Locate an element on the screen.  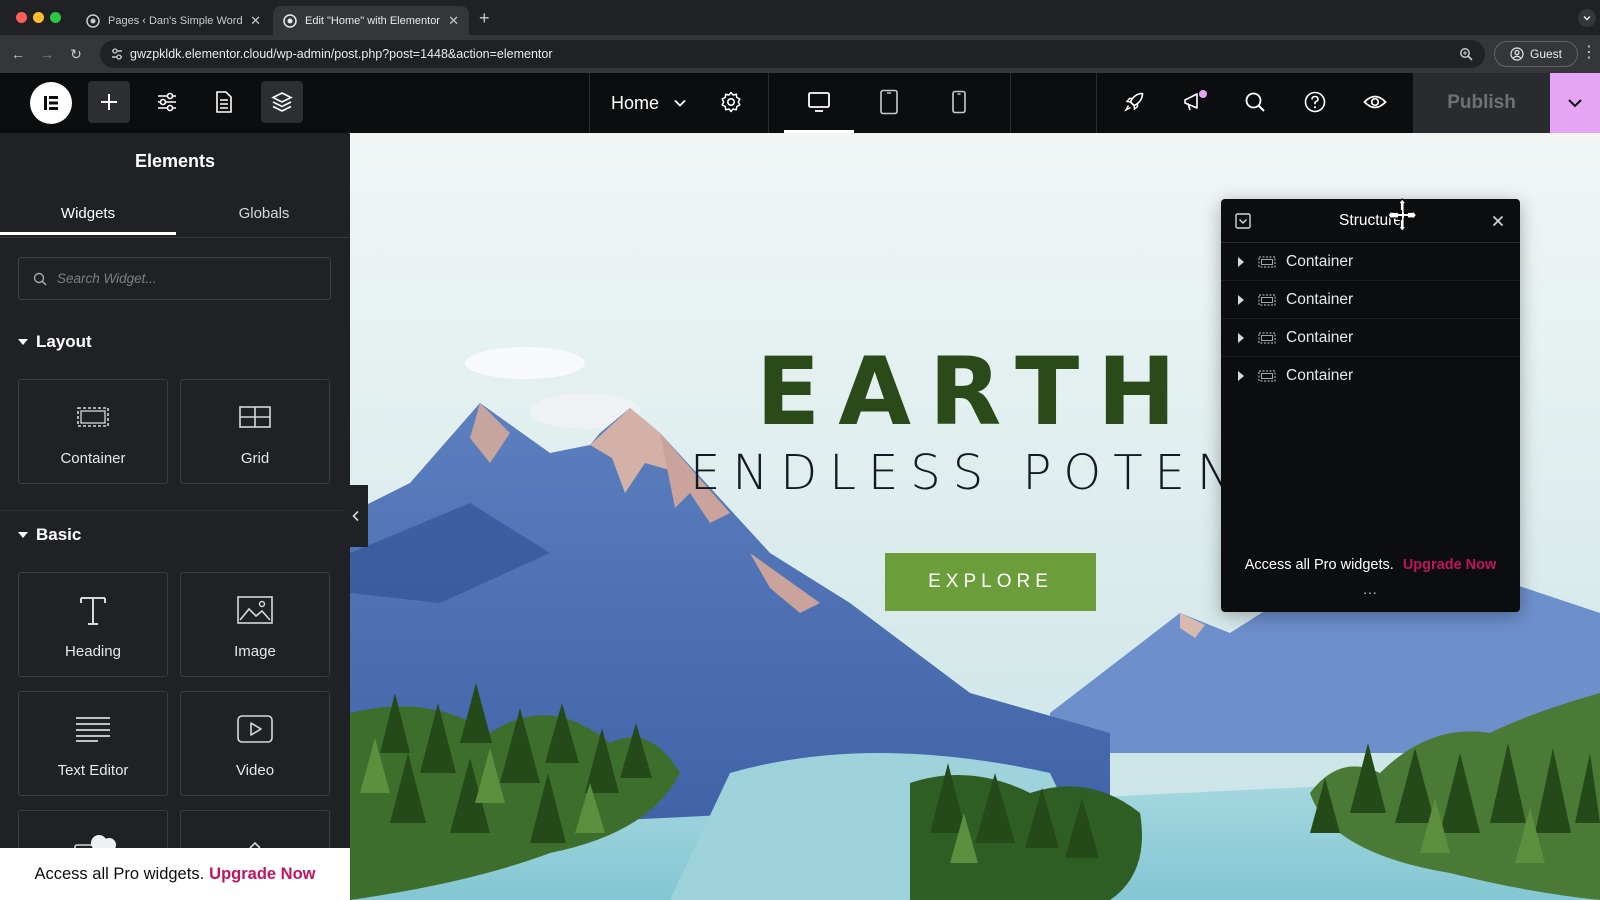
back-arrow-icon: ← is located at coordinates (18, 54).